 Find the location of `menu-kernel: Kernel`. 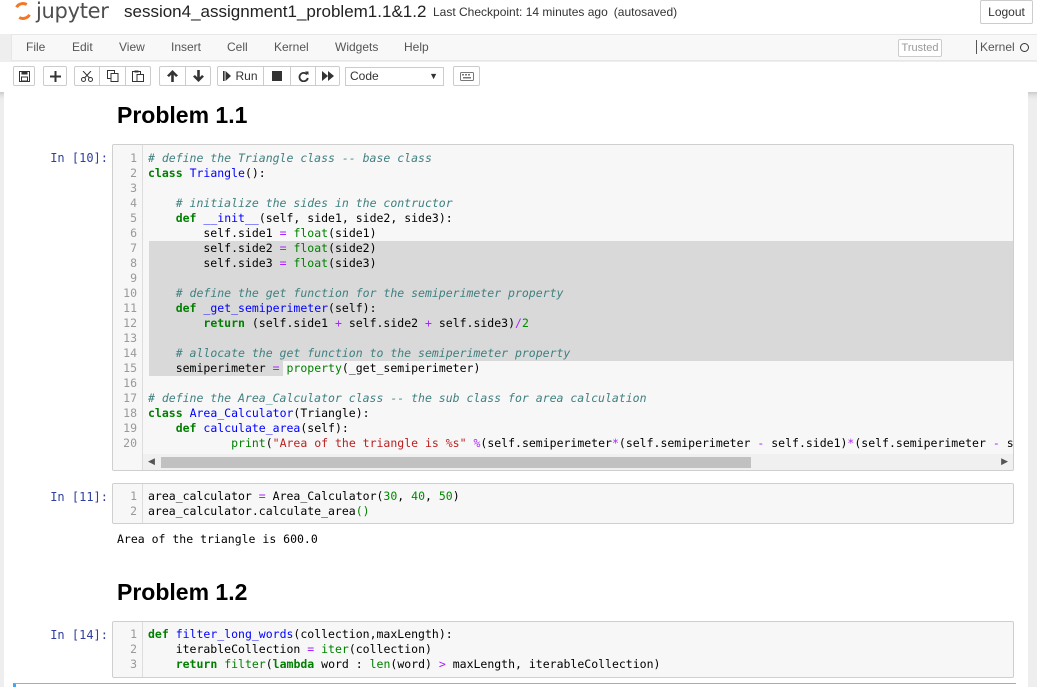

menu-kernel: Kernel is located at coordinates (291, 47).